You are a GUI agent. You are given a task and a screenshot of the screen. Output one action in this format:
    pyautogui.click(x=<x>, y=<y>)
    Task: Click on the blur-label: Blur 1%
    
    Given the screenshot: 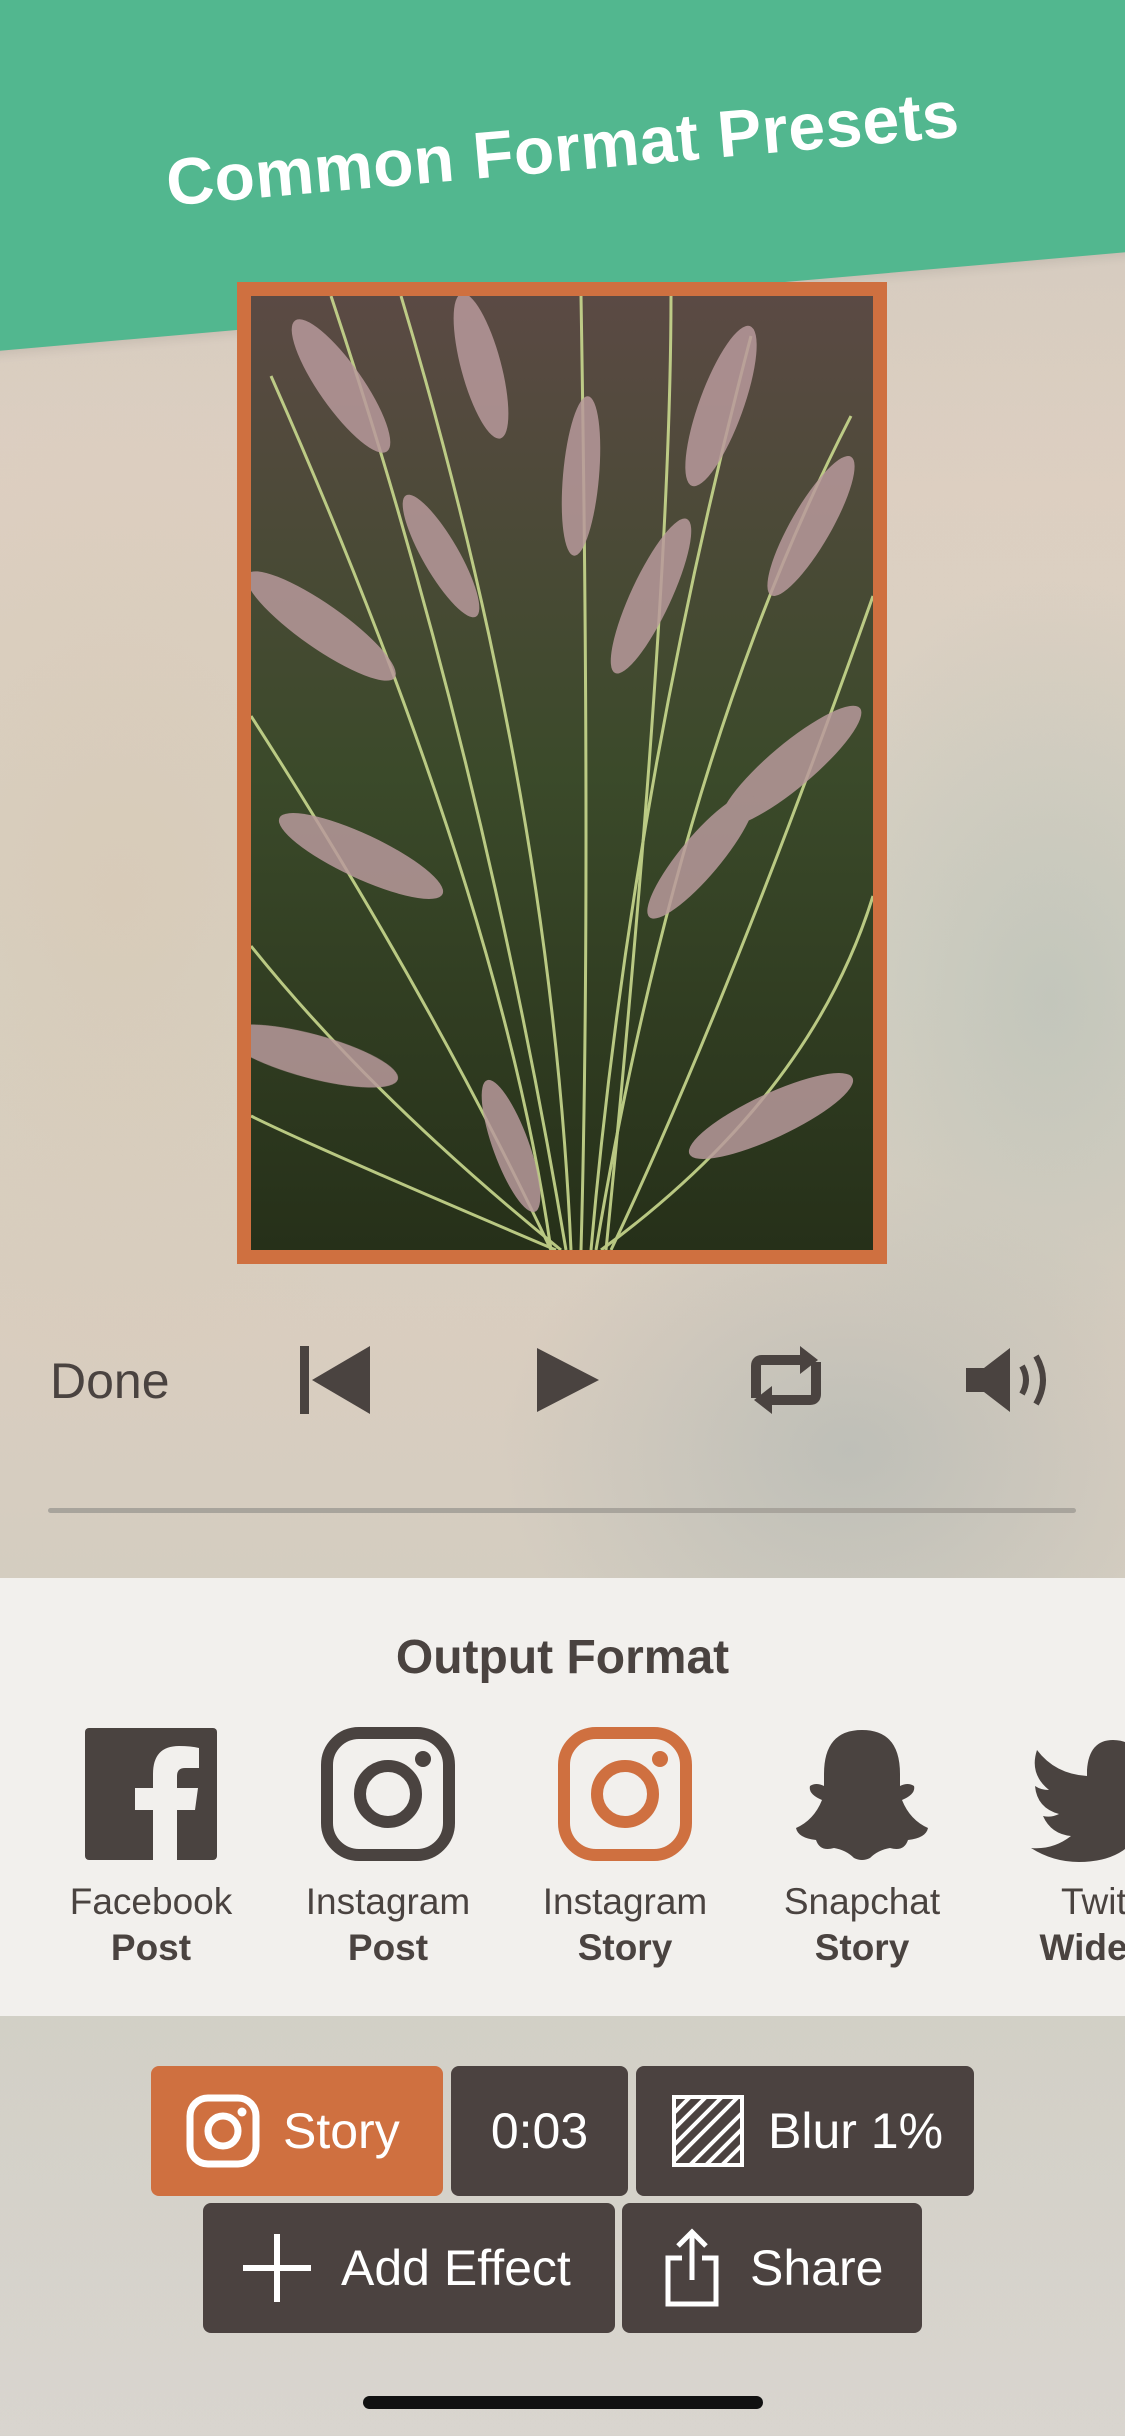 What is the action you would take?
    pyautogui.click(x=856, y=2131)
    